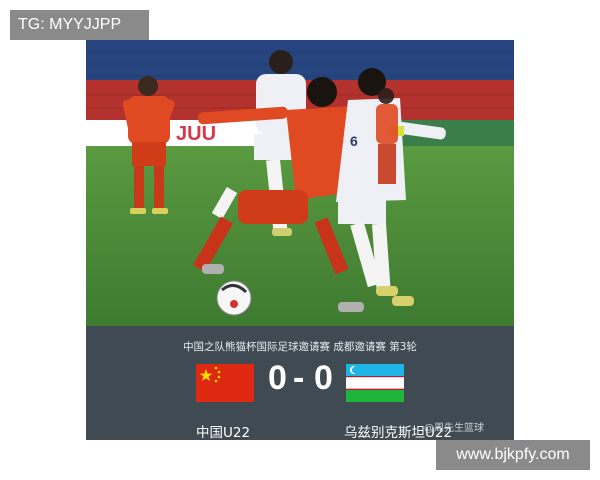 This screenshot has width=600, height=480. What do you see at coordinates (375, 383) in the screenshot?
I see `uzbekistan-flag-icon` at bounding box center [375, 383].